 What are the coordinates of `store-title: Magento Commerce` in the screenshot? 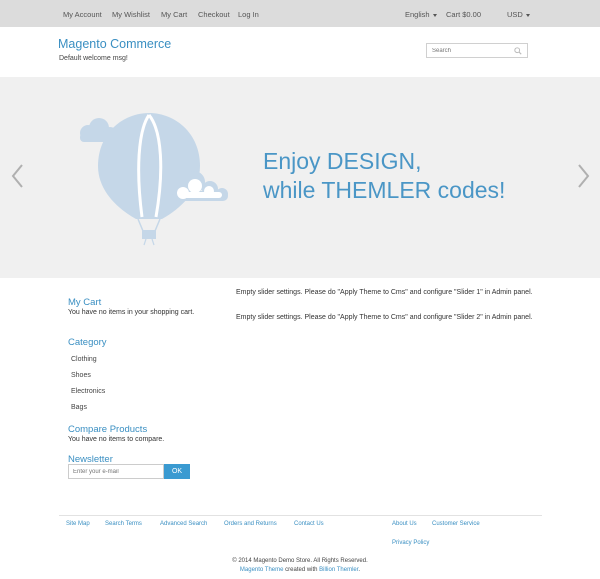 It's located at (114, 44).